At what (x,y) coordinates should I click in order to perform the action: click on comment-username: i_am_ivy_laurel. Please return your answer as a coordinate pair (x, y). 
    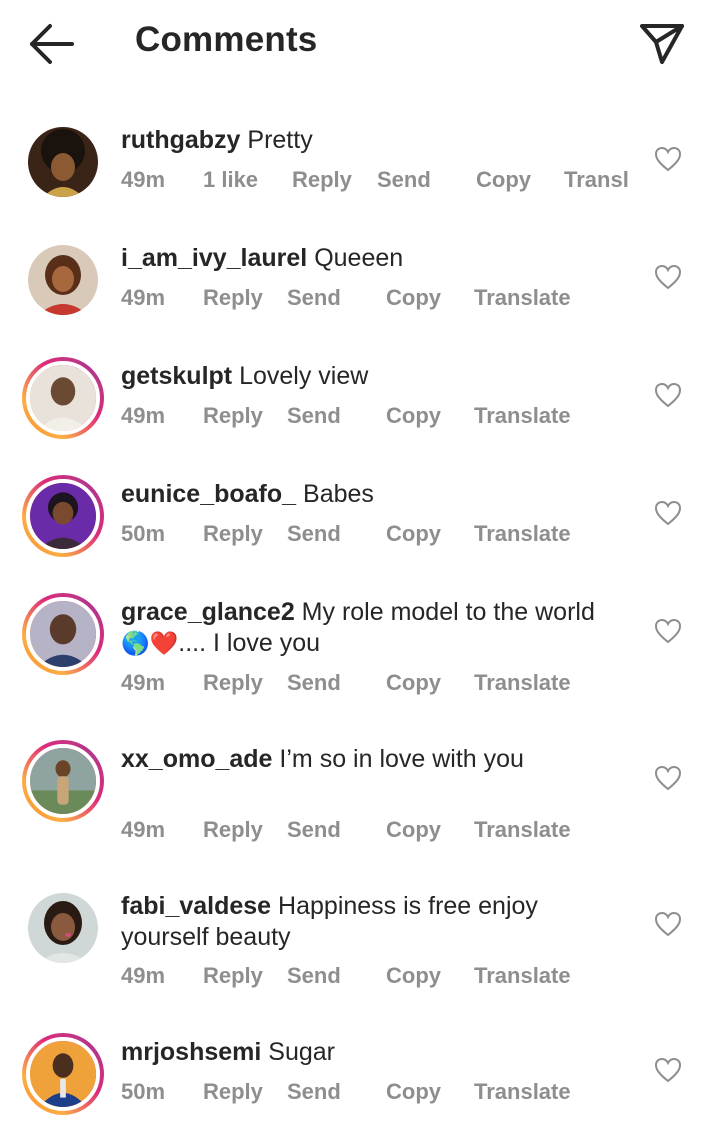
    Looking at the image, I should click on (214, 258).